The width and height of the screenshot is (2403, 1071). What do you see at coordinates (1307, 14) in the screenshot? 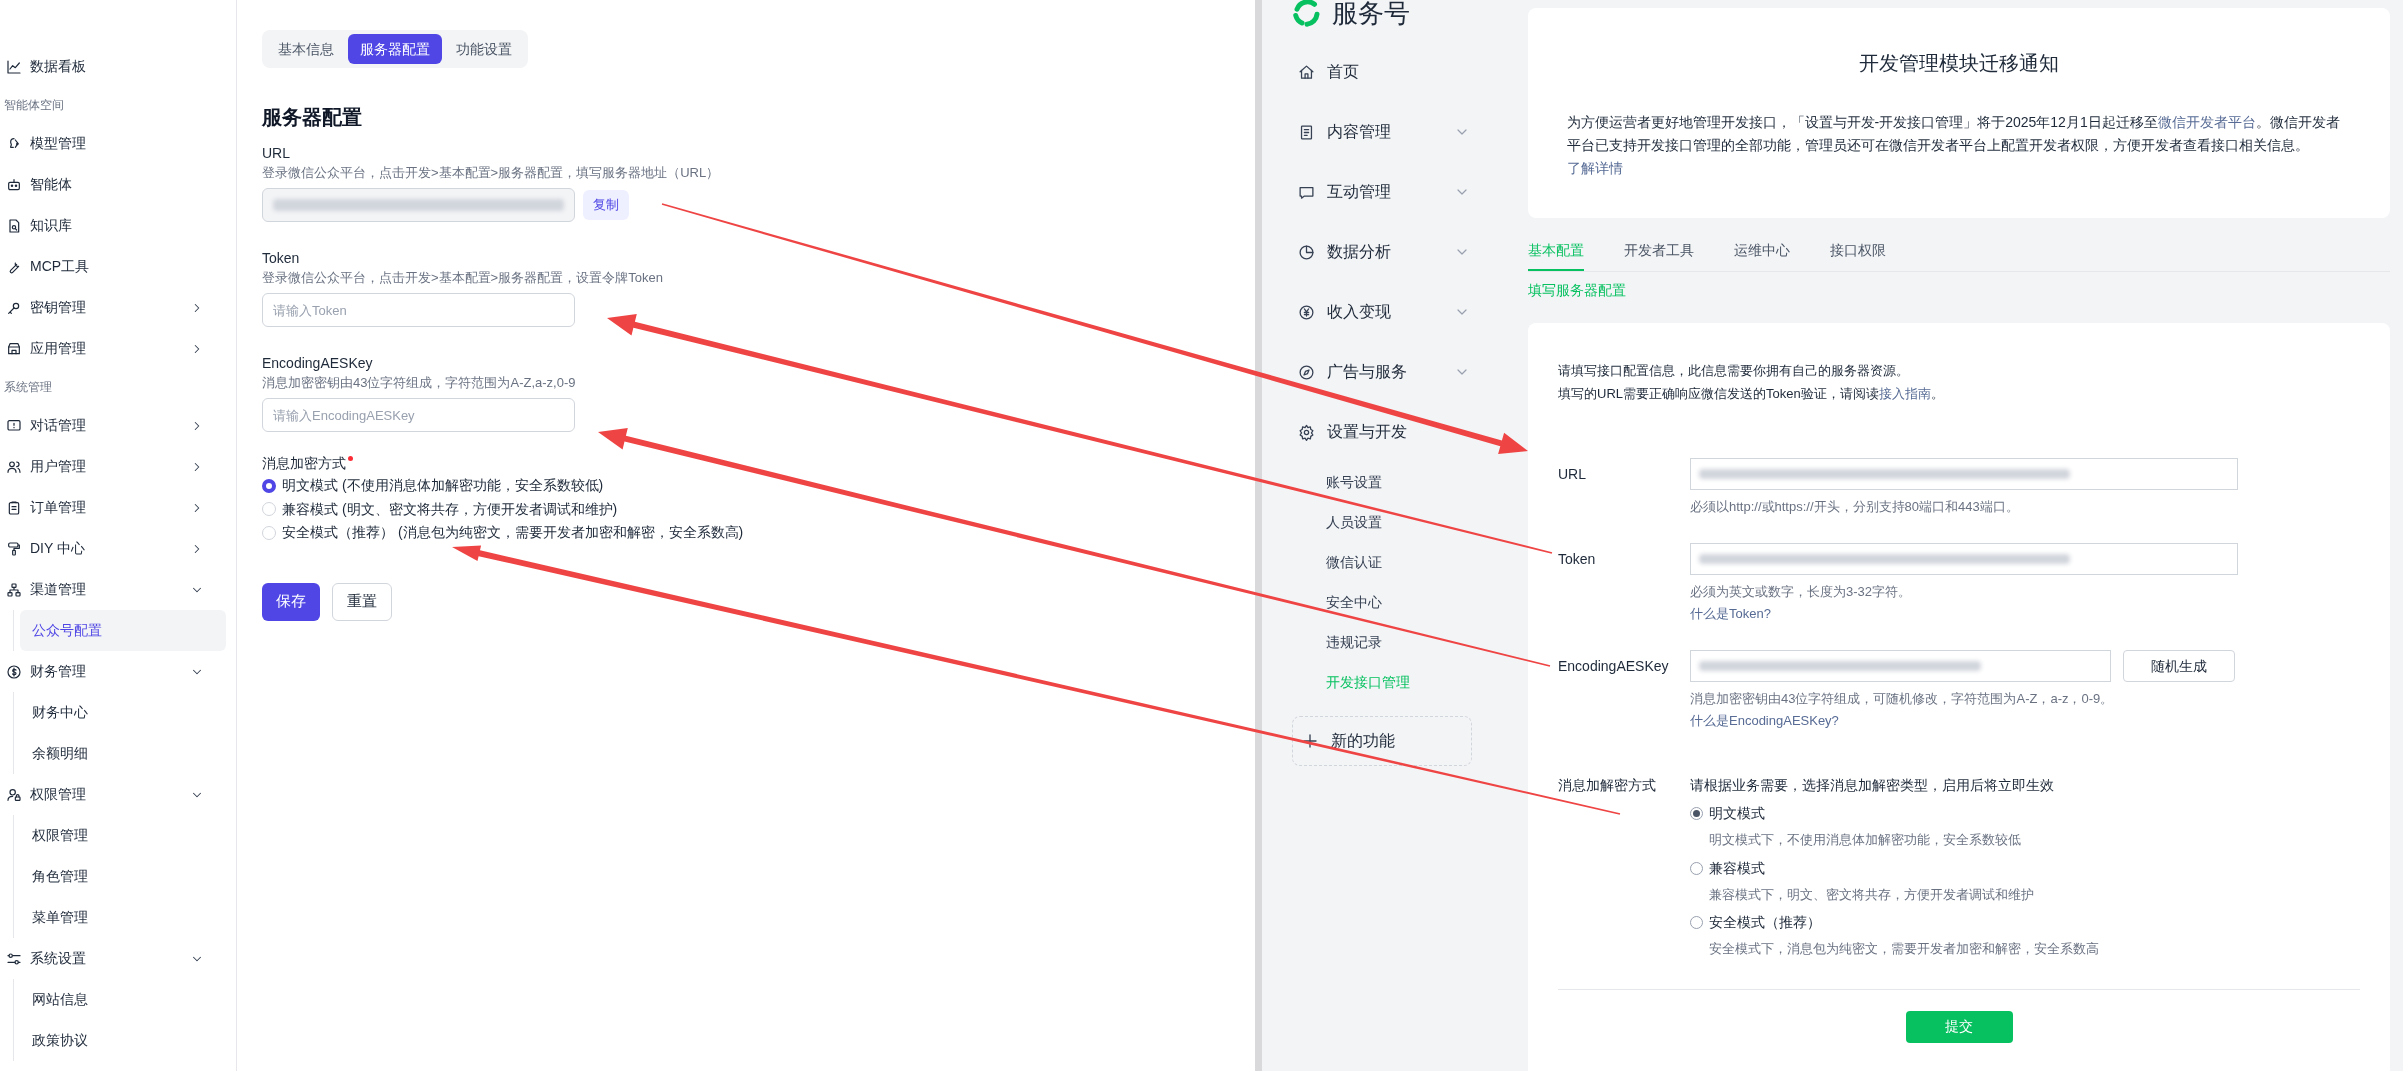
I see `logo-icon` at bounding box center [1307, 14].